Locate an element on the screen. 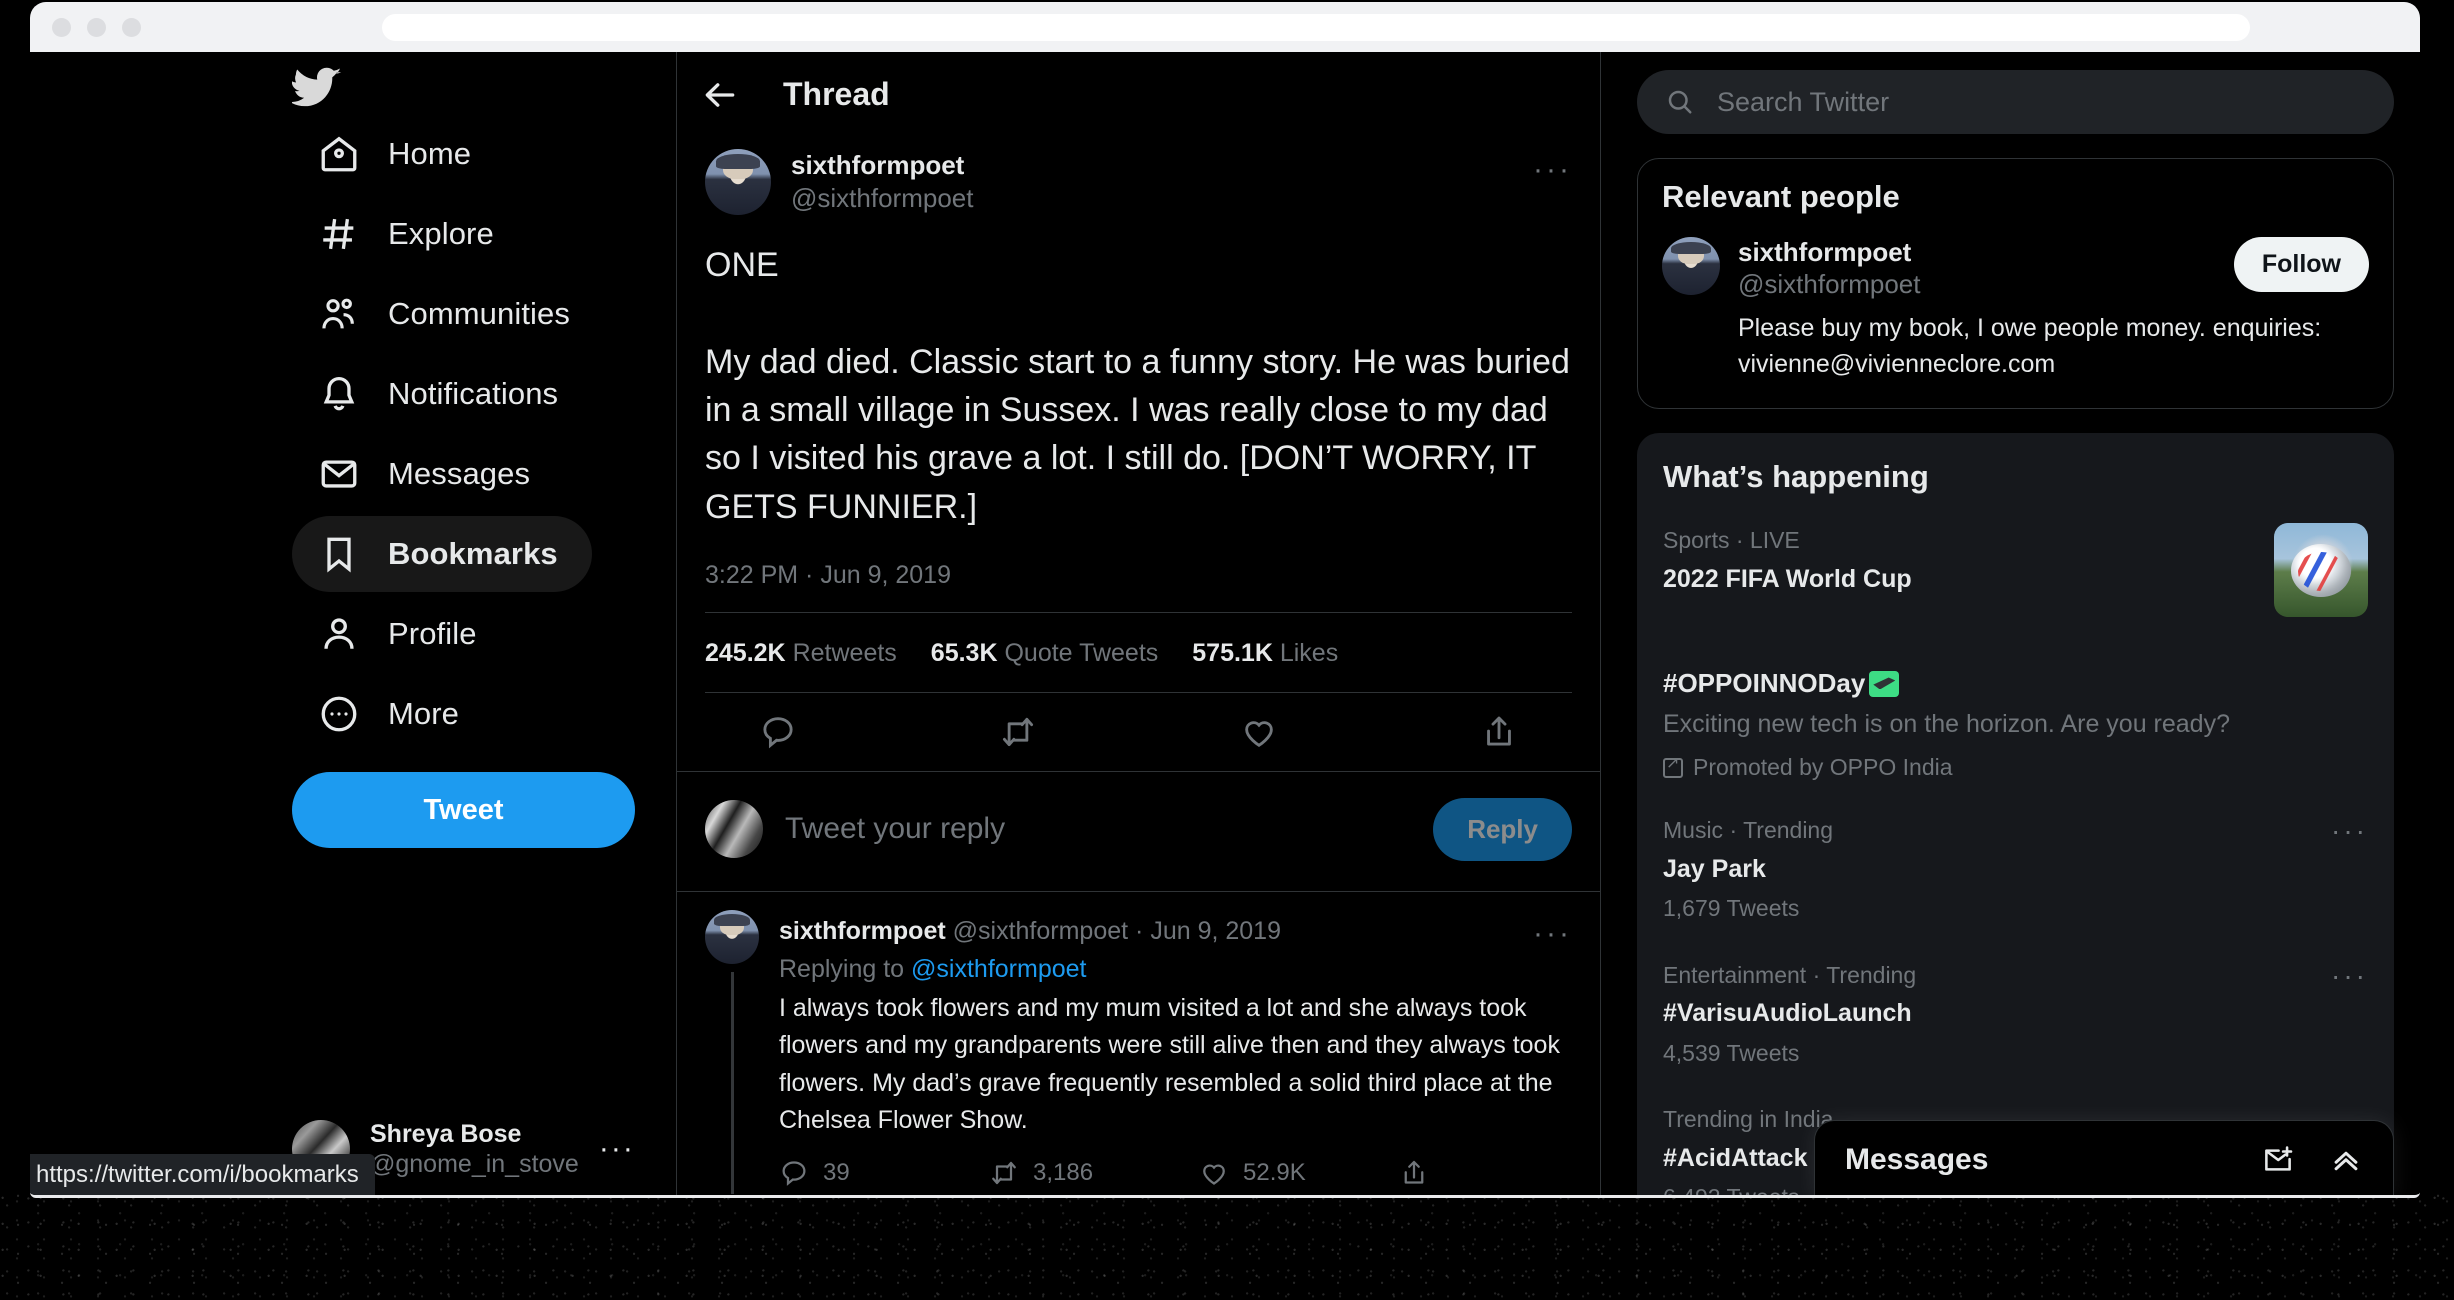 This screenshot has height=1300, width=2454. sidebar-item-messages: Messages is located at coordinates (428, 474).